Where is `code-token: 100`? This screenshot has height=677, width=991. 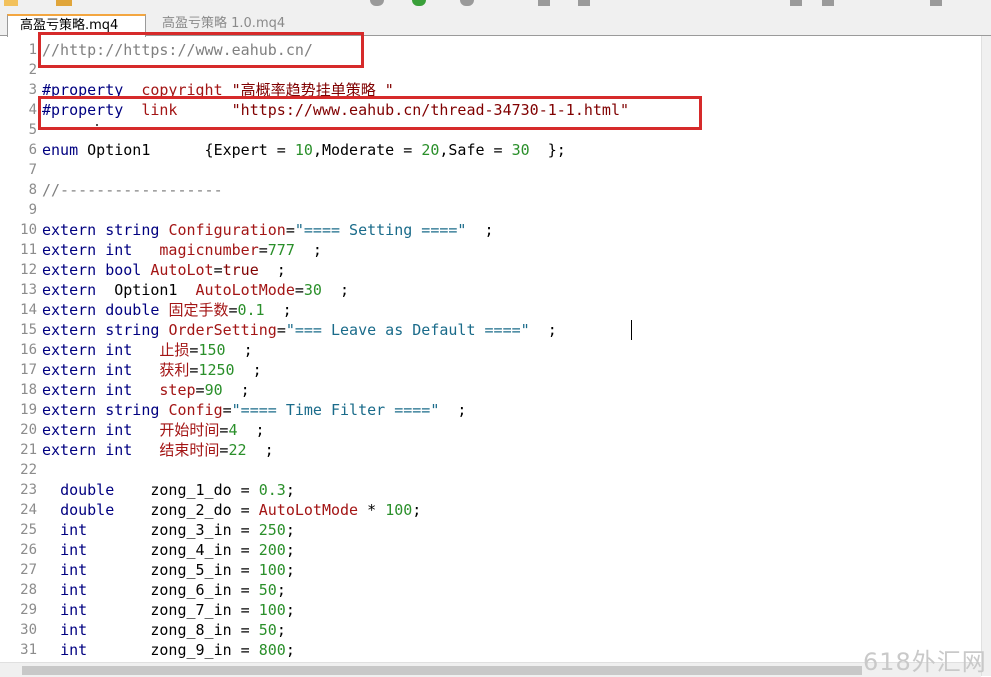
code-token: 100 is located at coordinates (399, 510).